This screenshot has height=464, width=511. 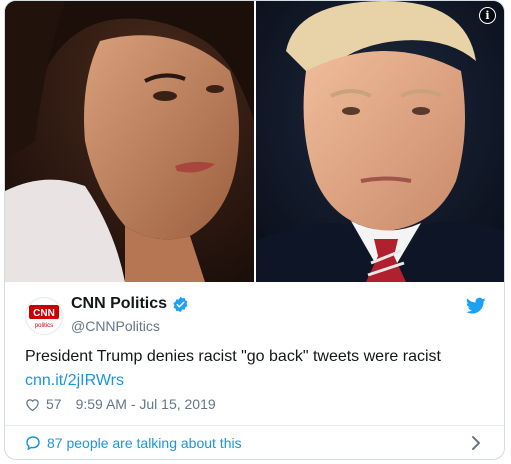 What do you see at coordinates (146, 404) in the screenshot?
I see `tweet-timestamp: 9:59 AM - Jul 15, 2019` at bounding box center [146, 404].